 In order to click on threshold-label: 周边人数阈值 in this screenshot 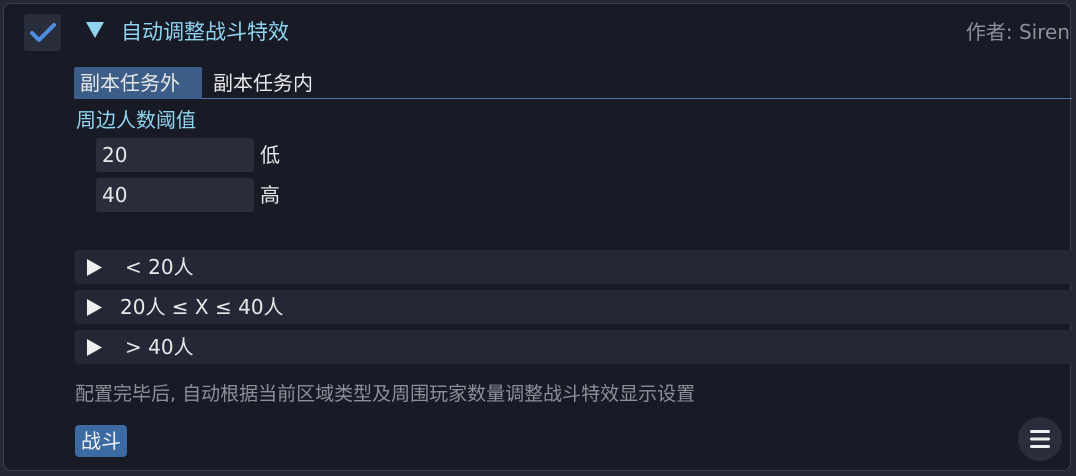, I will do `click(136, 120)`.